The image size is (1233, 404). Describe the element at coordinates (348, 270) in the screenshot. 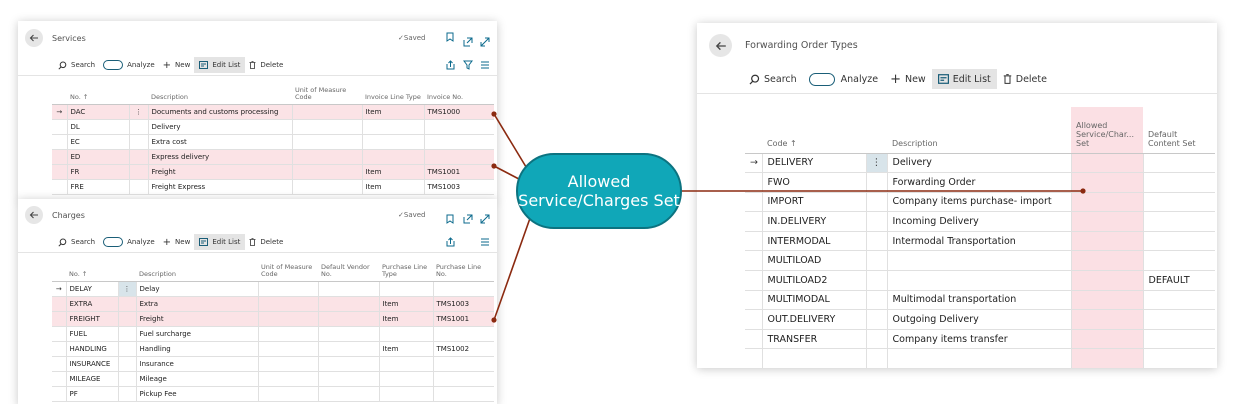

I see `column-header: Default Vendor No.` at that location.